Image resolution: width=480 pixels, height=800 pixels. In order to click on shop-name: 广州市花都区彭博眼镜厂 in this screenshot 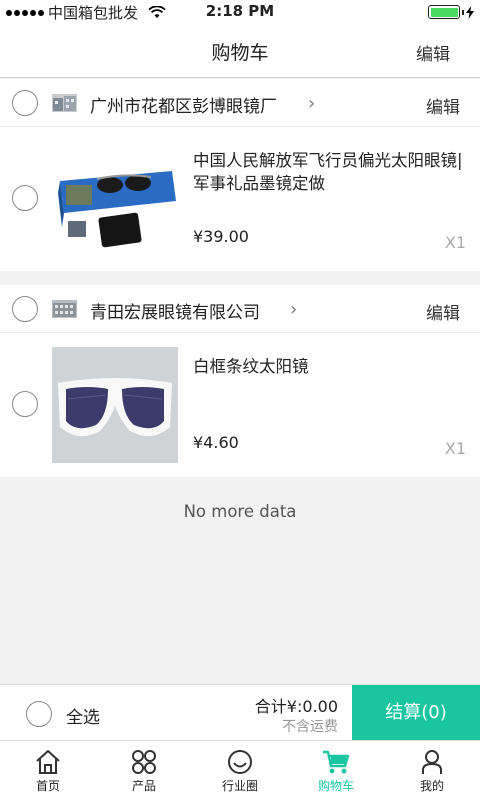, I will do `click(183, 104)`.